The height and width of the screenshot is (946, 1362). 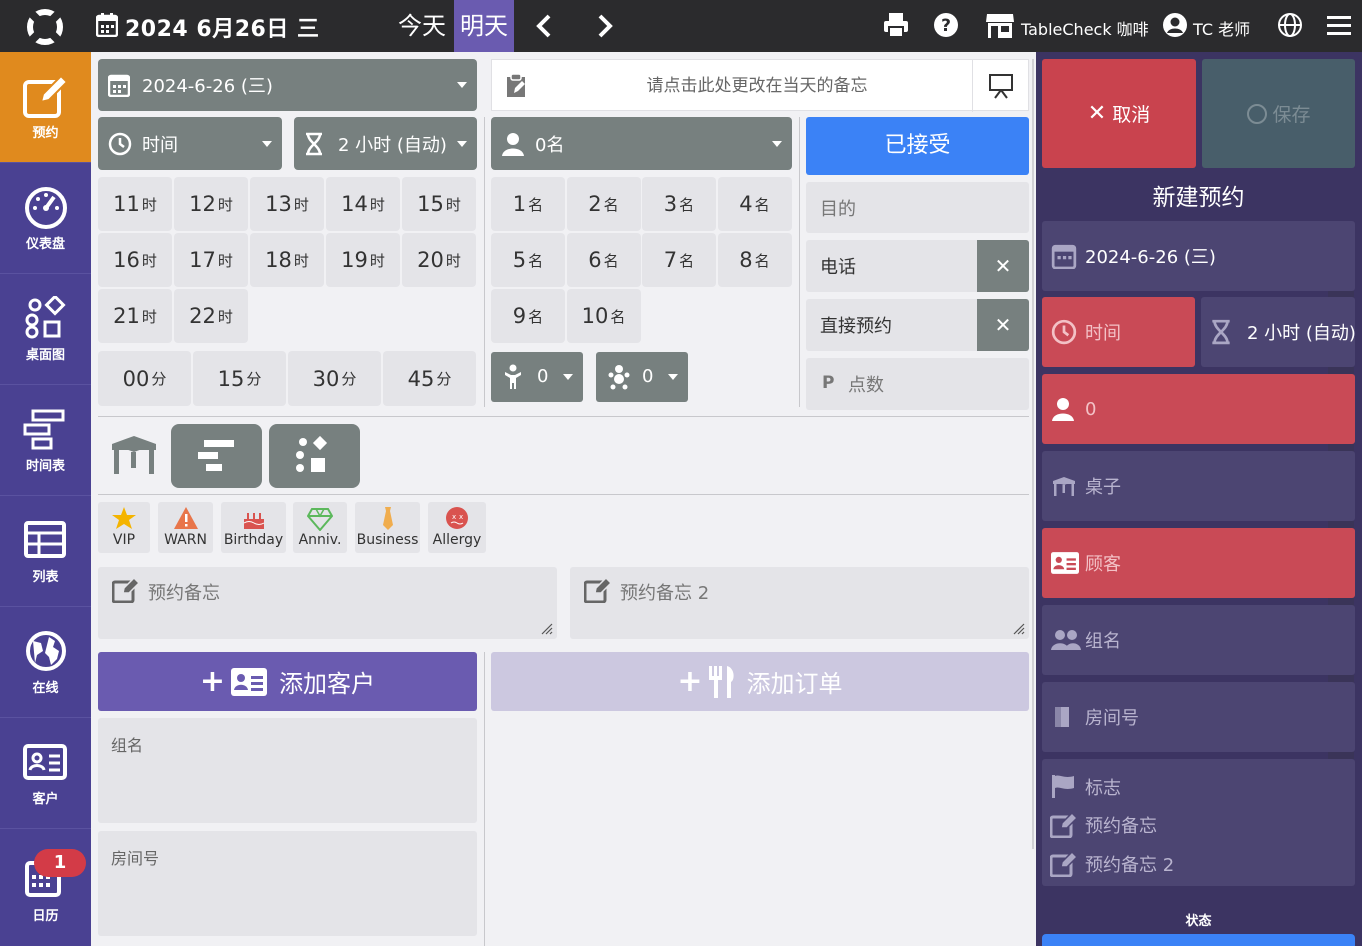 What do you see at coordinates (642, 377) in the screenshot?
I see `babies-select: 0` at bounding box center [642, 377].